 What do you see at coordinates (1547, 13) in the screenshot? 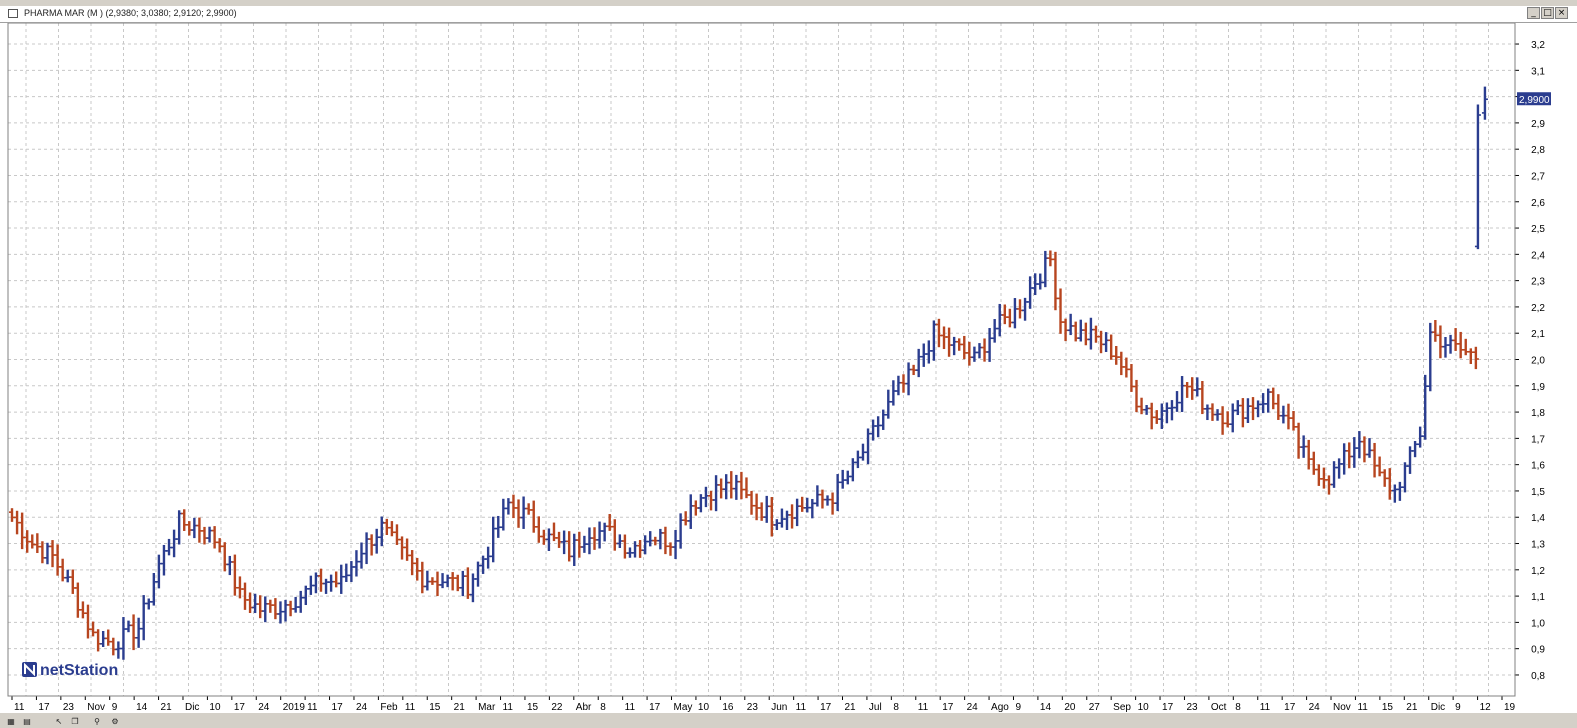
I see `maximize-icon: □` at bounding box center [1547, 13].